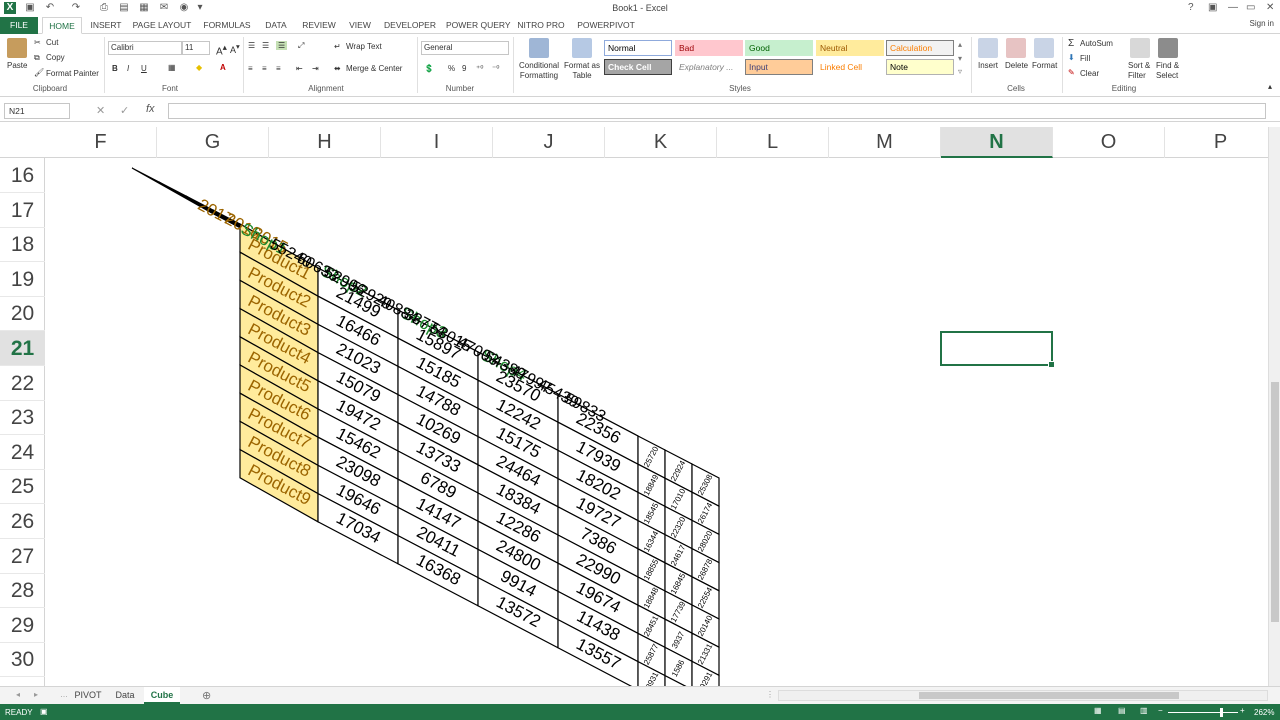 Image resolution: width=1280 pixels, height=720 pixels. What do you see at coordinates (115, 68) in the screenshot?
I see `bold-button: B` at bounding box center [115, 68].